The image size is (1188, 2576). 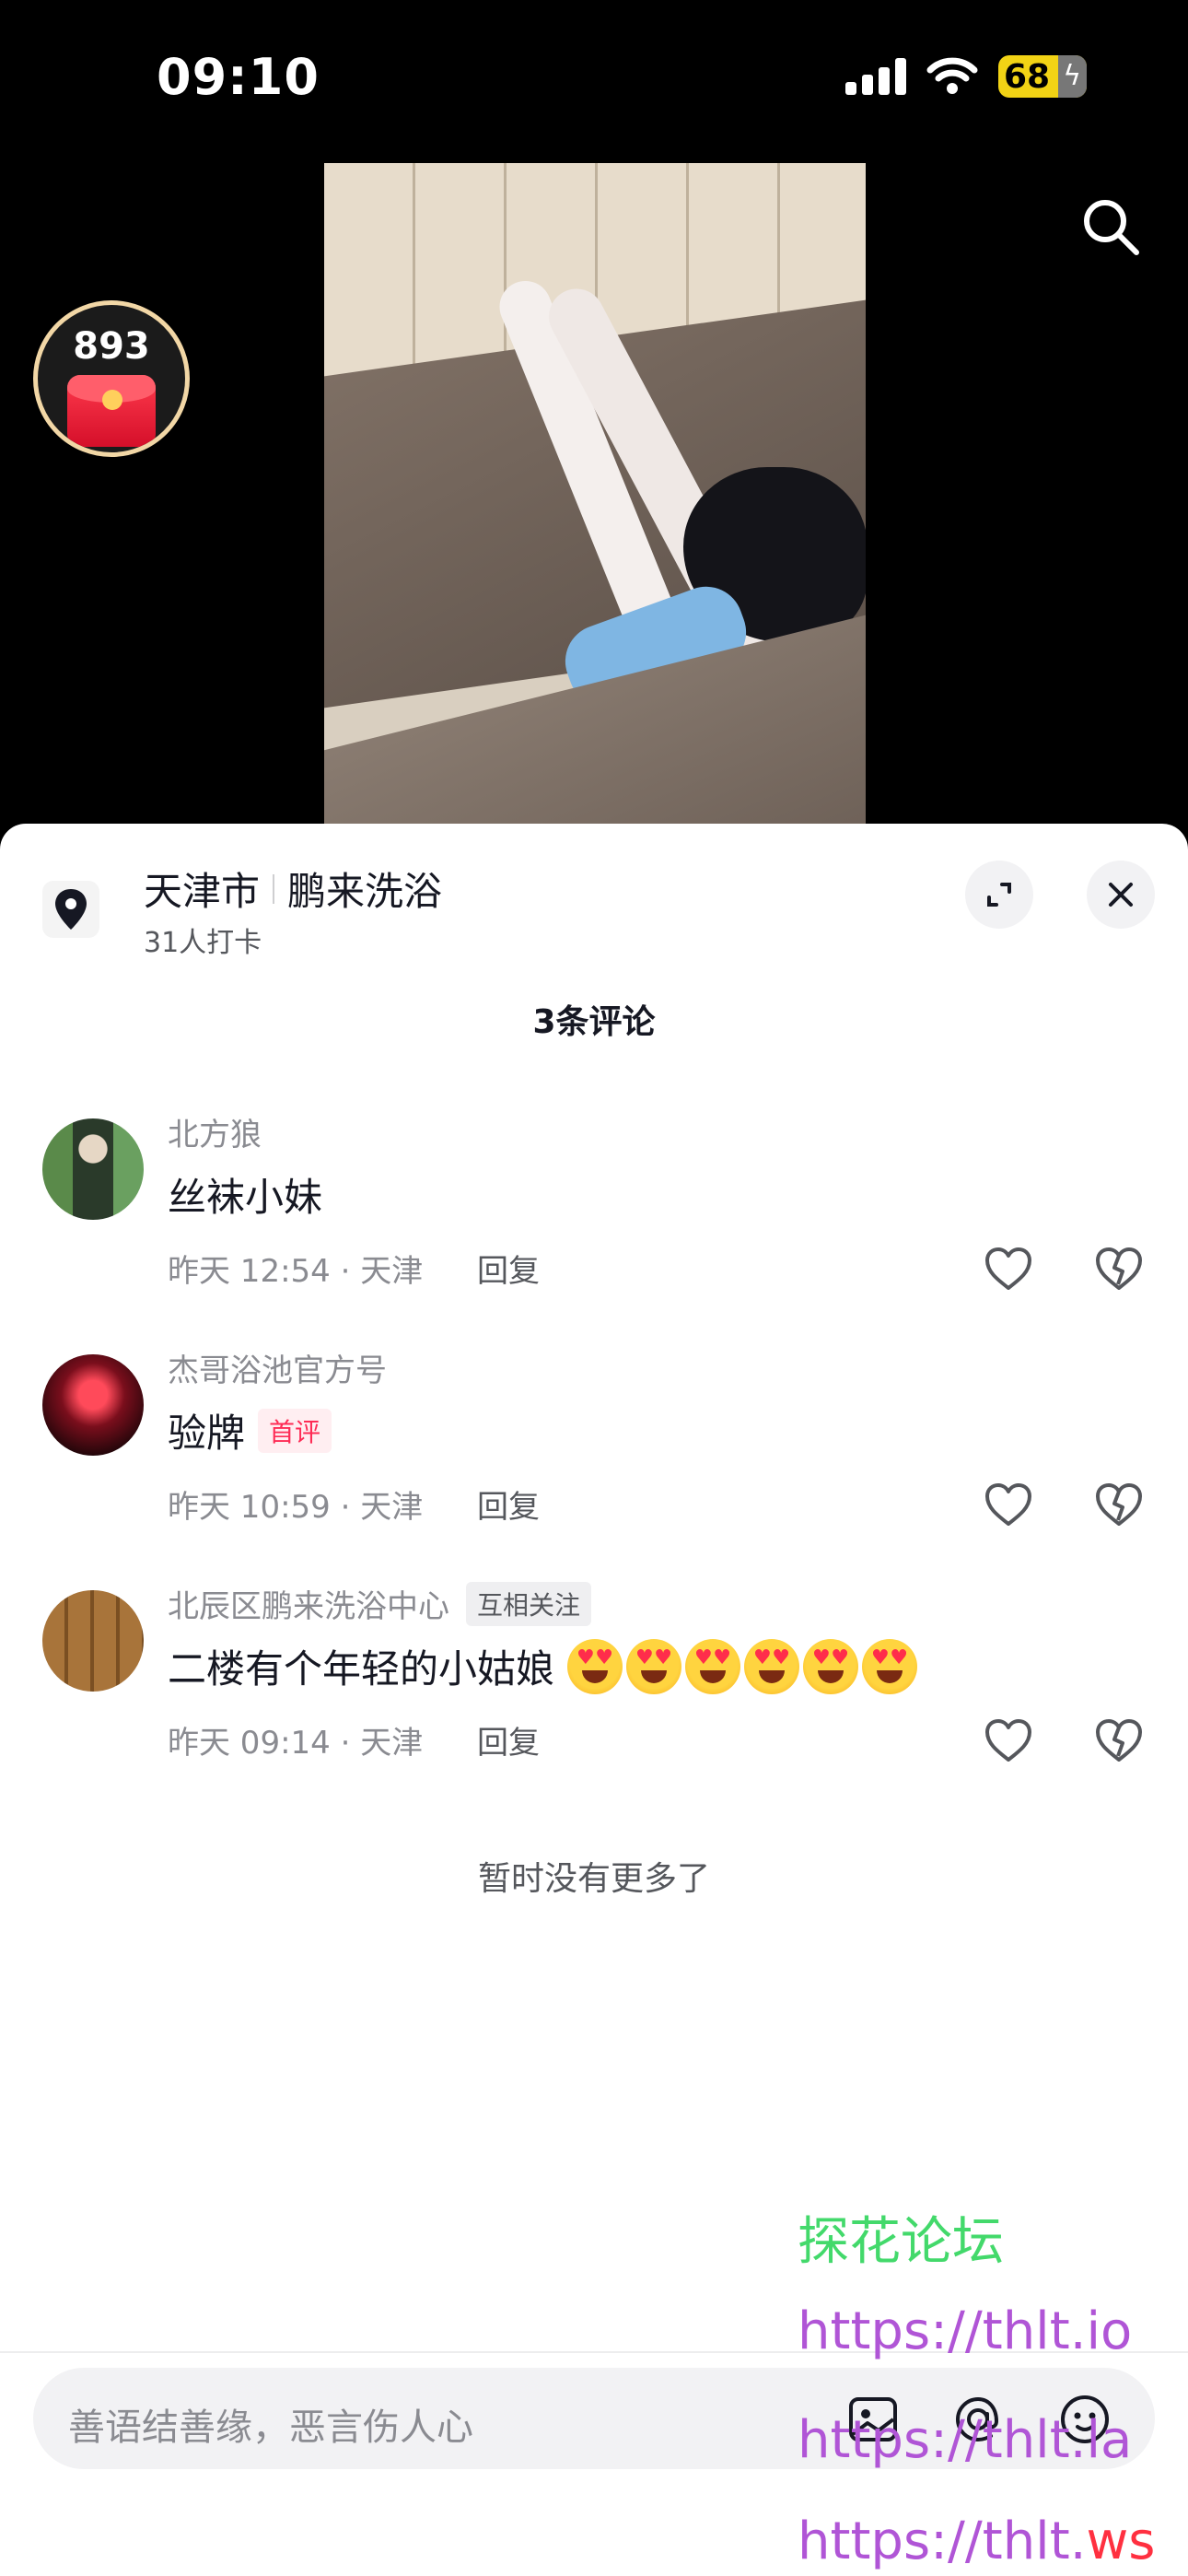 I want to click on battery-icon: 68 ϟ, so click(x=1042, y=76).